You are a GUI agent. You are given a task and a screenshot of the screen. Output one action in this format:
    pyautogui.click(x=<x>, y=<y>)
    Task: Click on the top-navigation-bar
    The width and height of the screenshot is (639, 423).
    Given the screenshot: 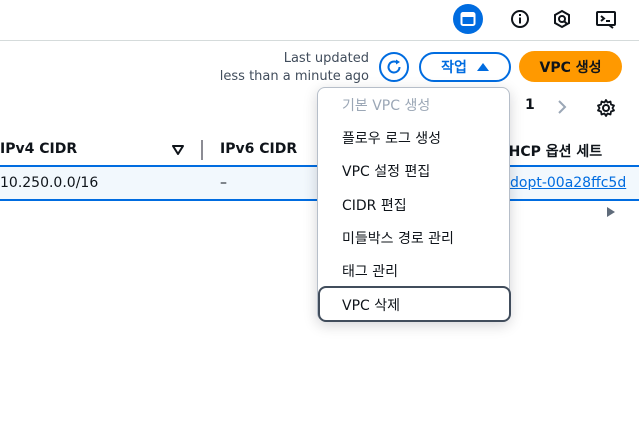 What is the action you would take?
    pyautogui.click(x=319, y=20)
    